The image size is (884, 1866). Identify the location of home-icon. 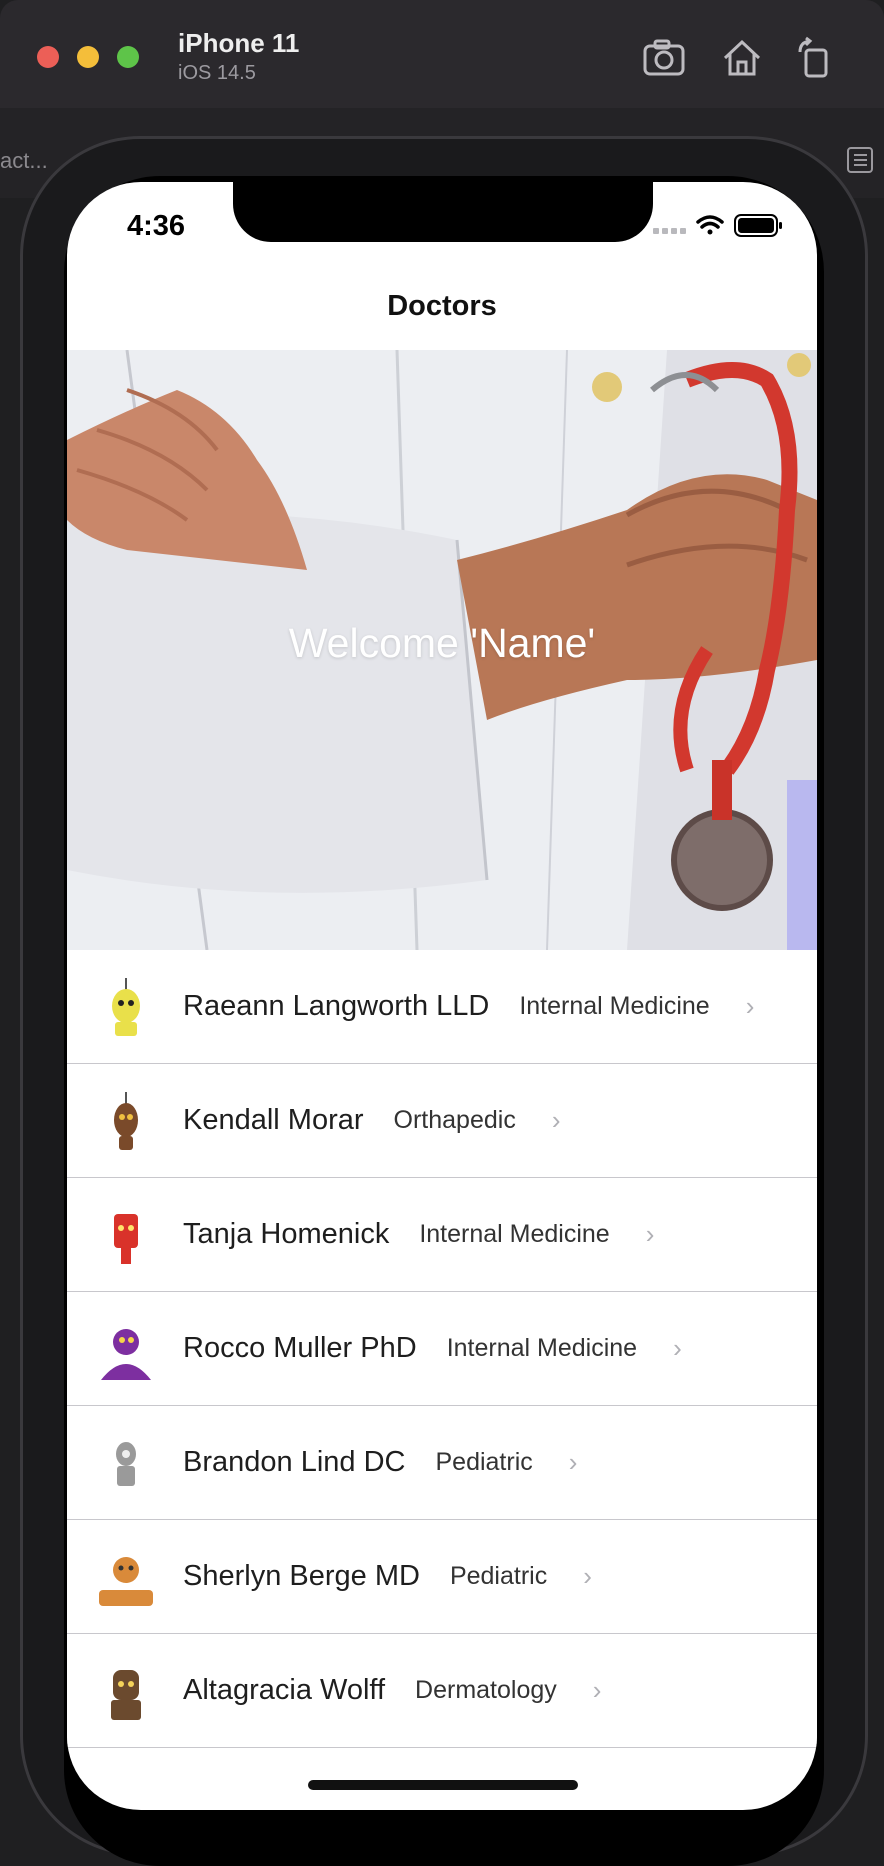
(742, 58).